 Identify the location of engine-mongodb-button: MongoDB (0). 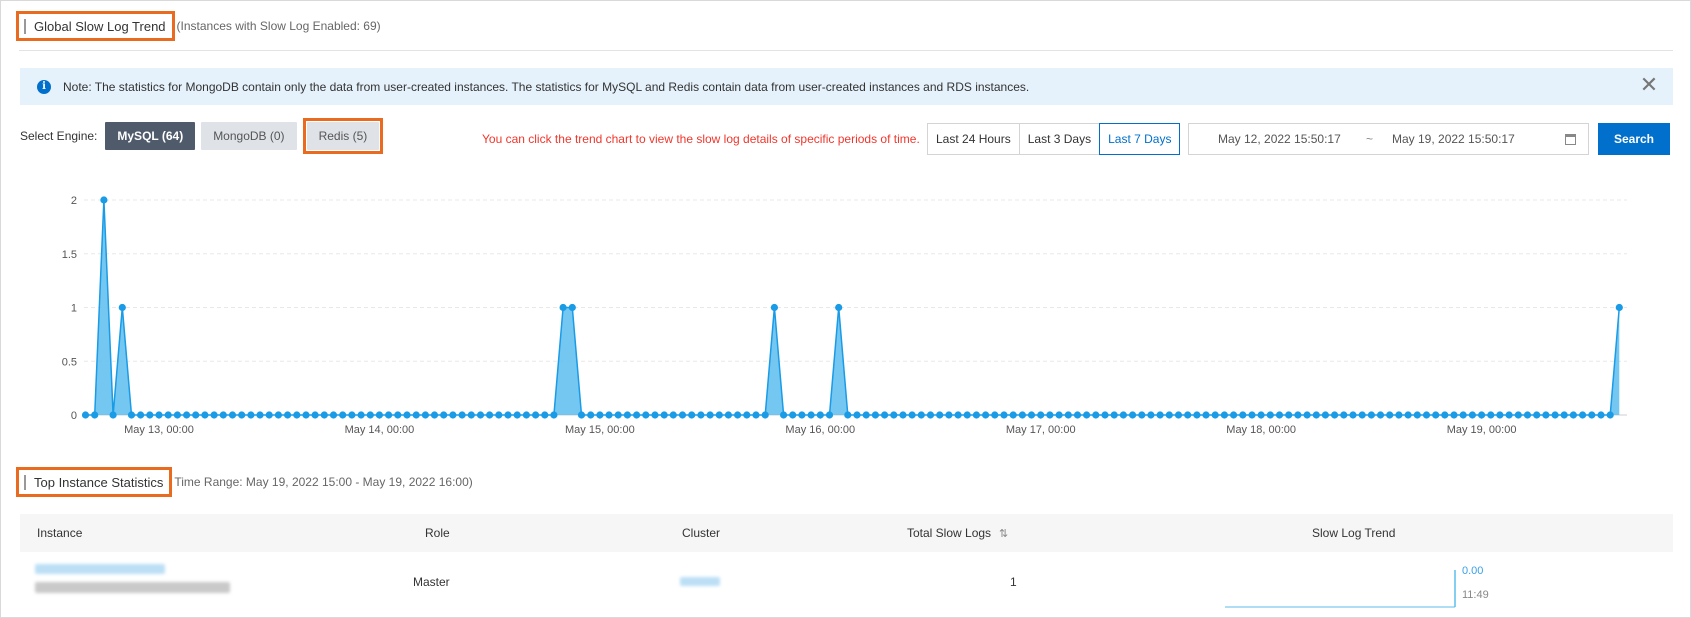
(249, 136).